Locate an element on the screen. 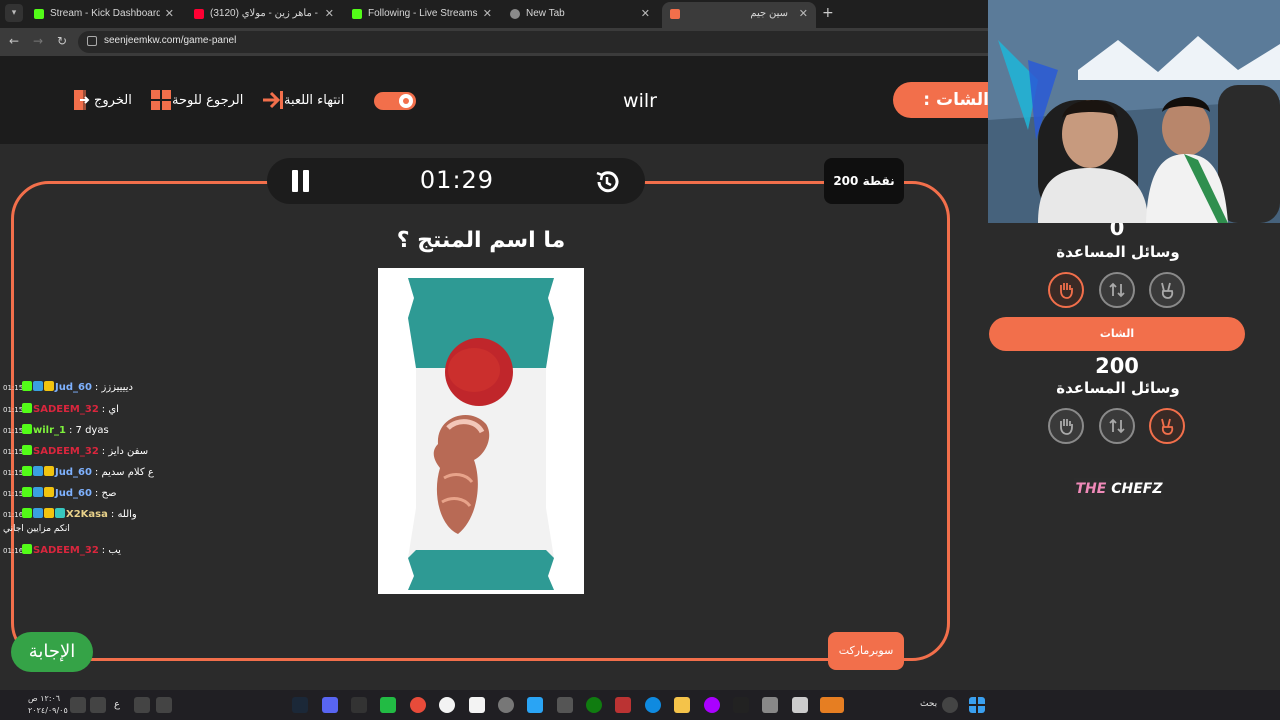  youtube-icon is located at coordinates (199, 14).